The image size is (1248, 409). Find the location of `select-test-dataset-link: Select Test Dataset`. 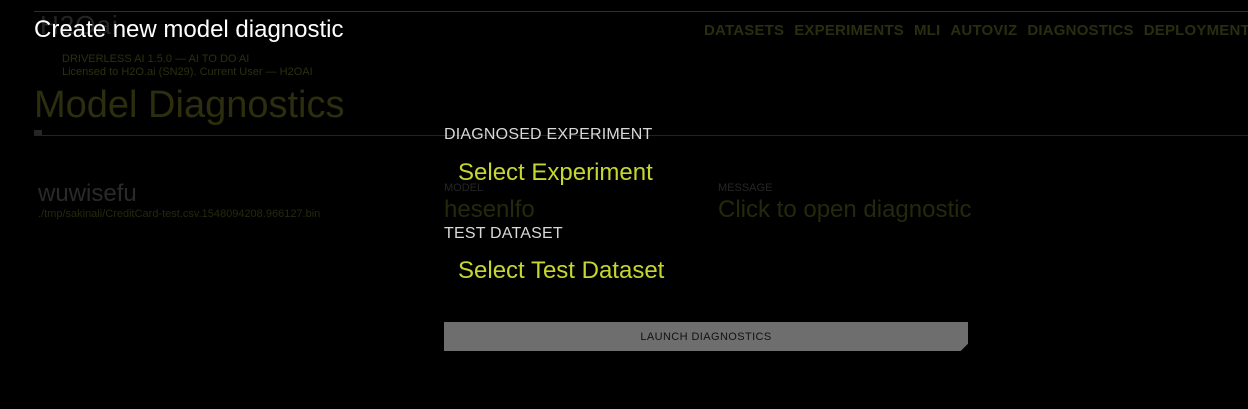

select-test-dataset-link: Select Test Dataset is located at coordinates (561, 271).